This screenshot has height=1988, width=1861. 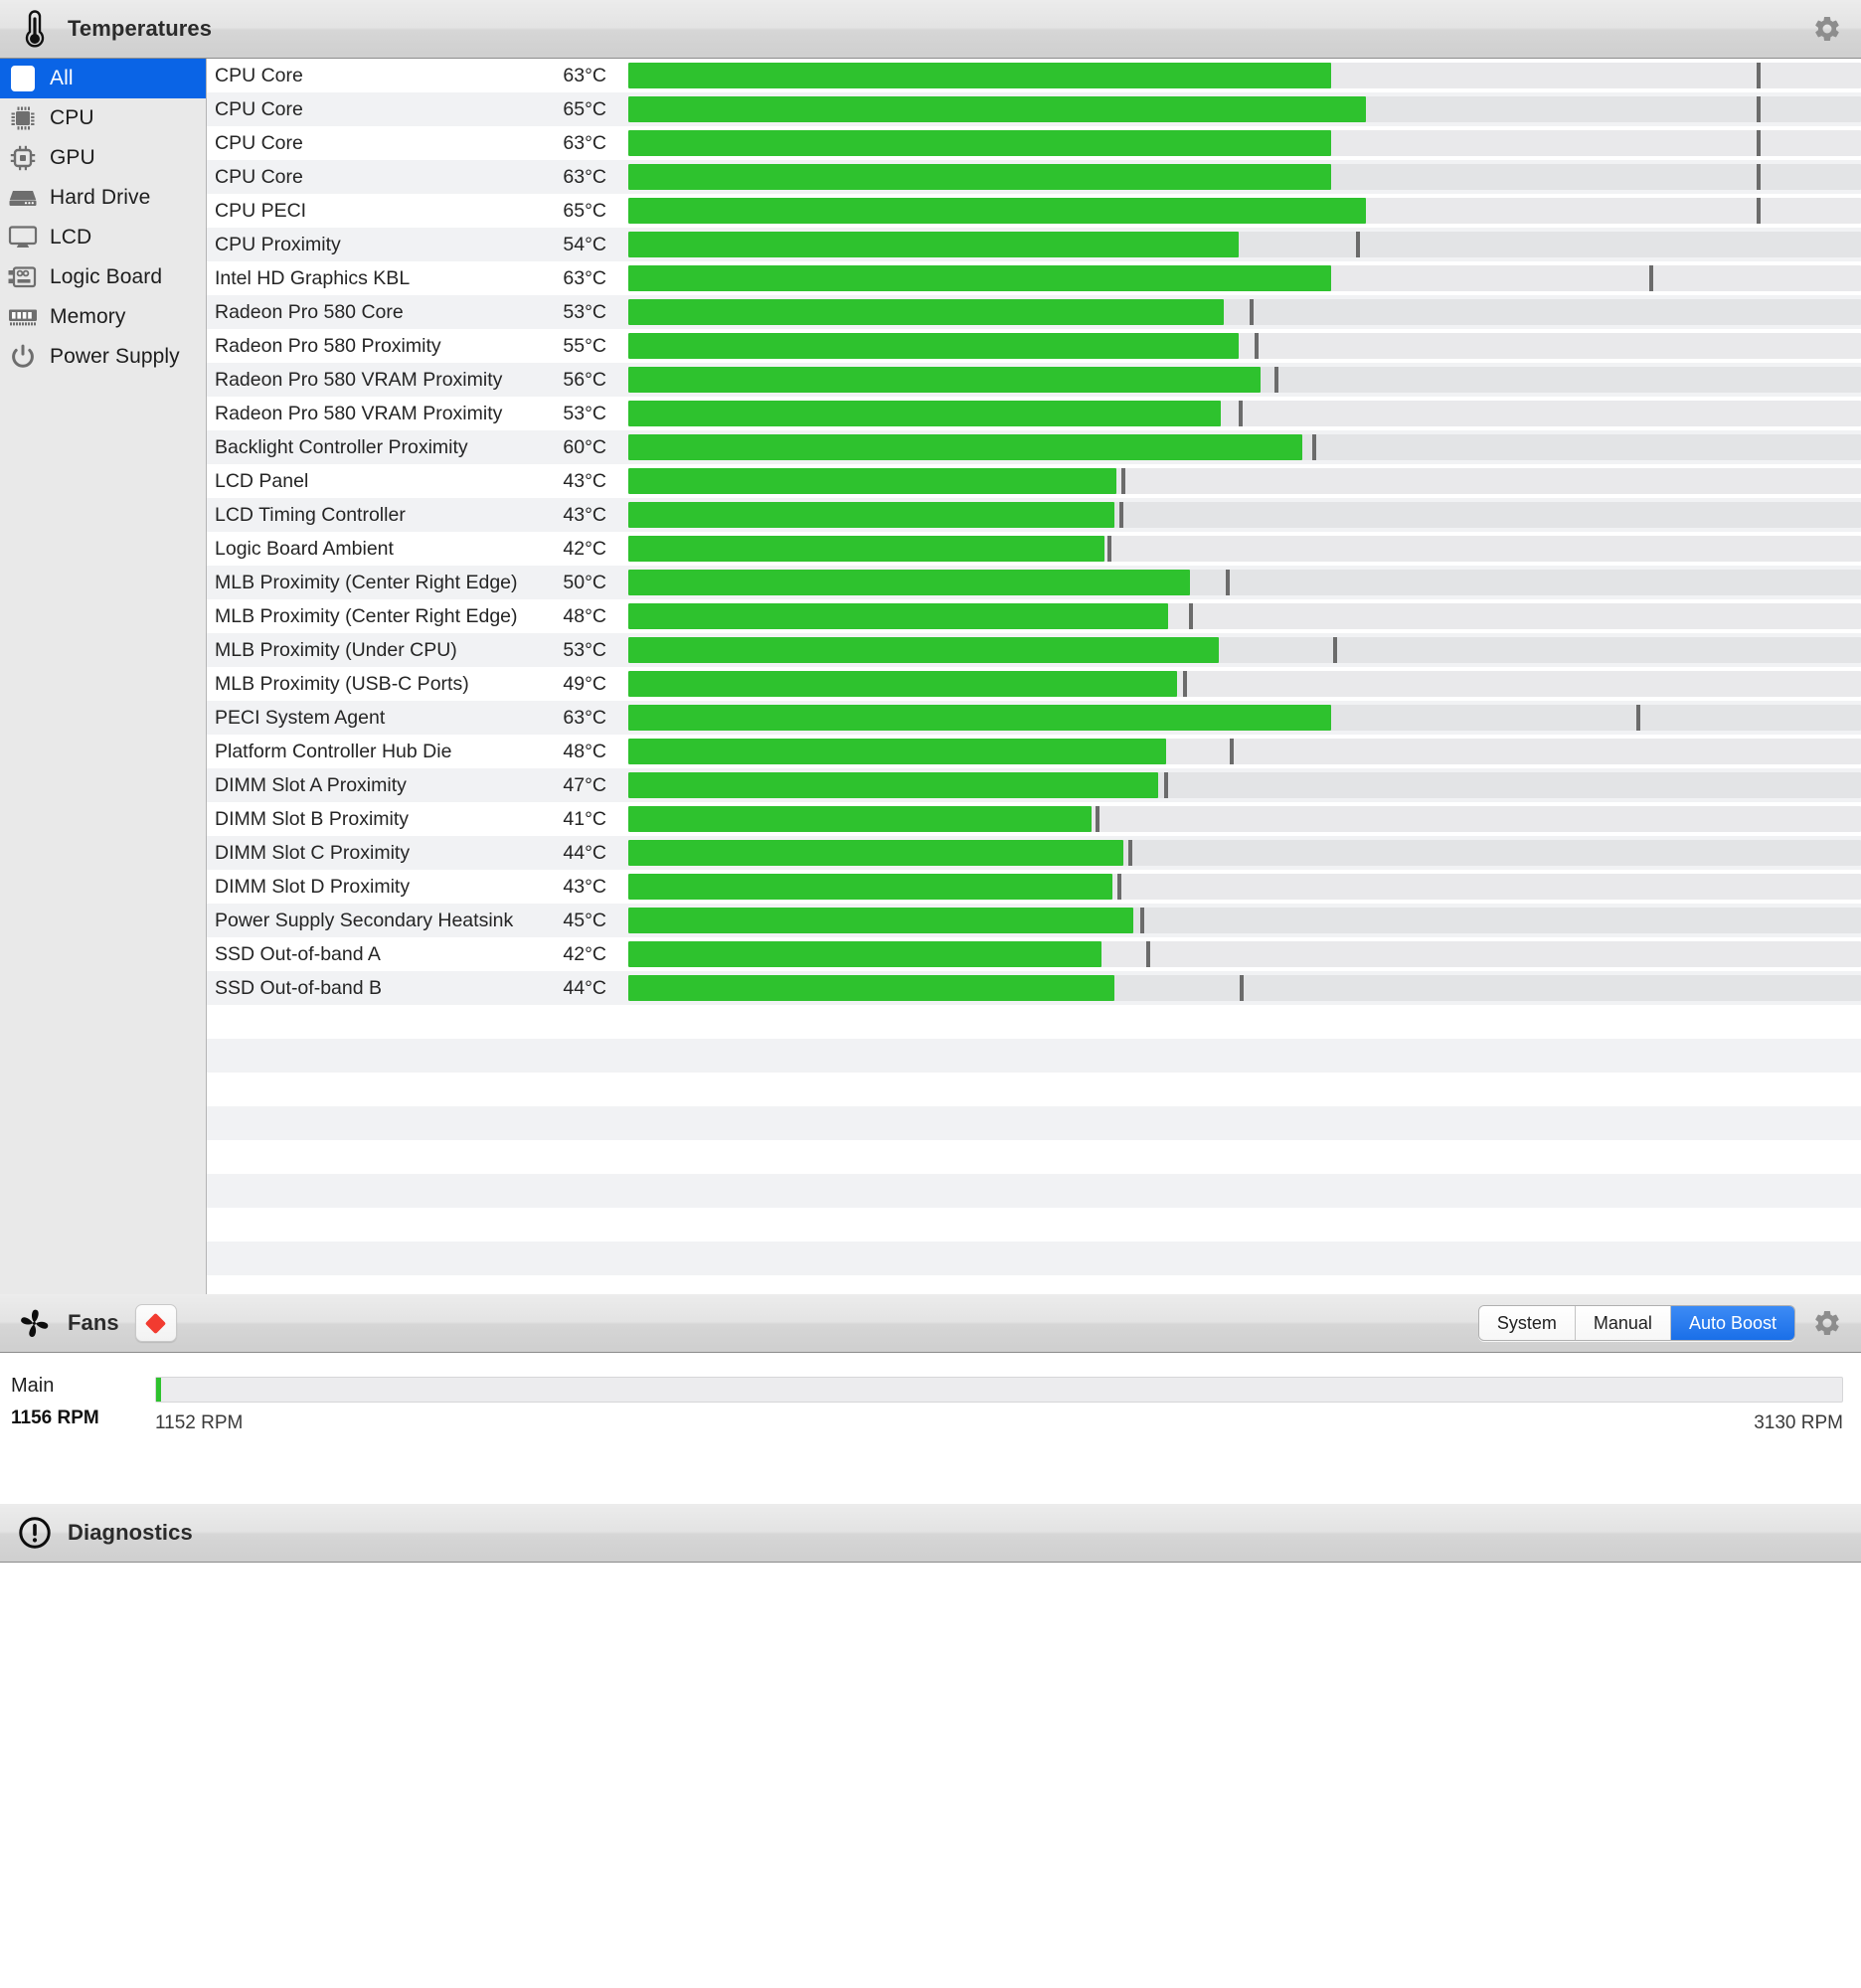 What do you see at coordinates (103, 237) in the screenshot?
I see `sidebar-item-lcd: LCD` at bounding box center [103, 237].